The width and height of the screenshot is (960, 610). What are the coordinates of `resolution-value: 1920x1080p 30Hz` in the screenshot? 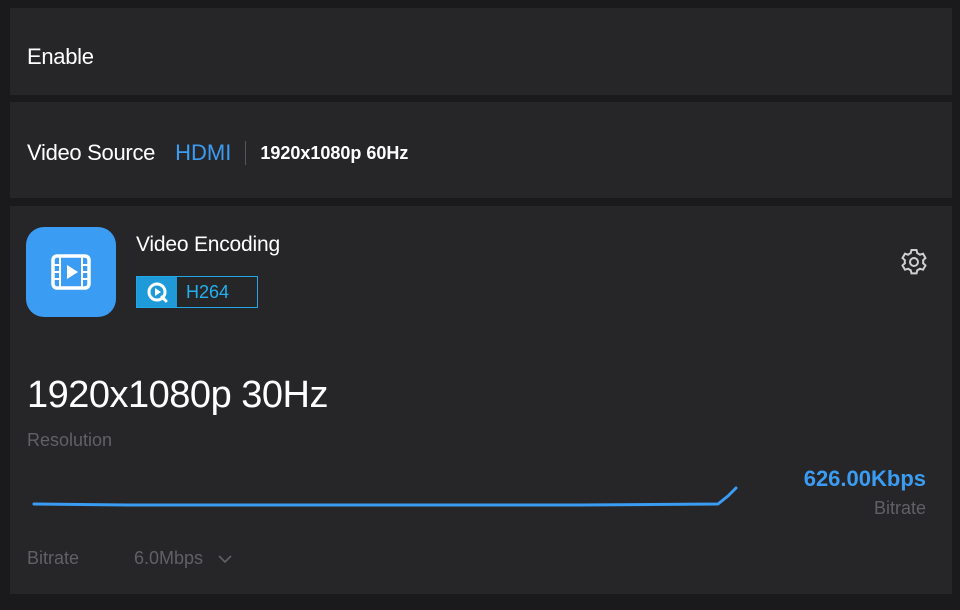 It's located at (177, 395).